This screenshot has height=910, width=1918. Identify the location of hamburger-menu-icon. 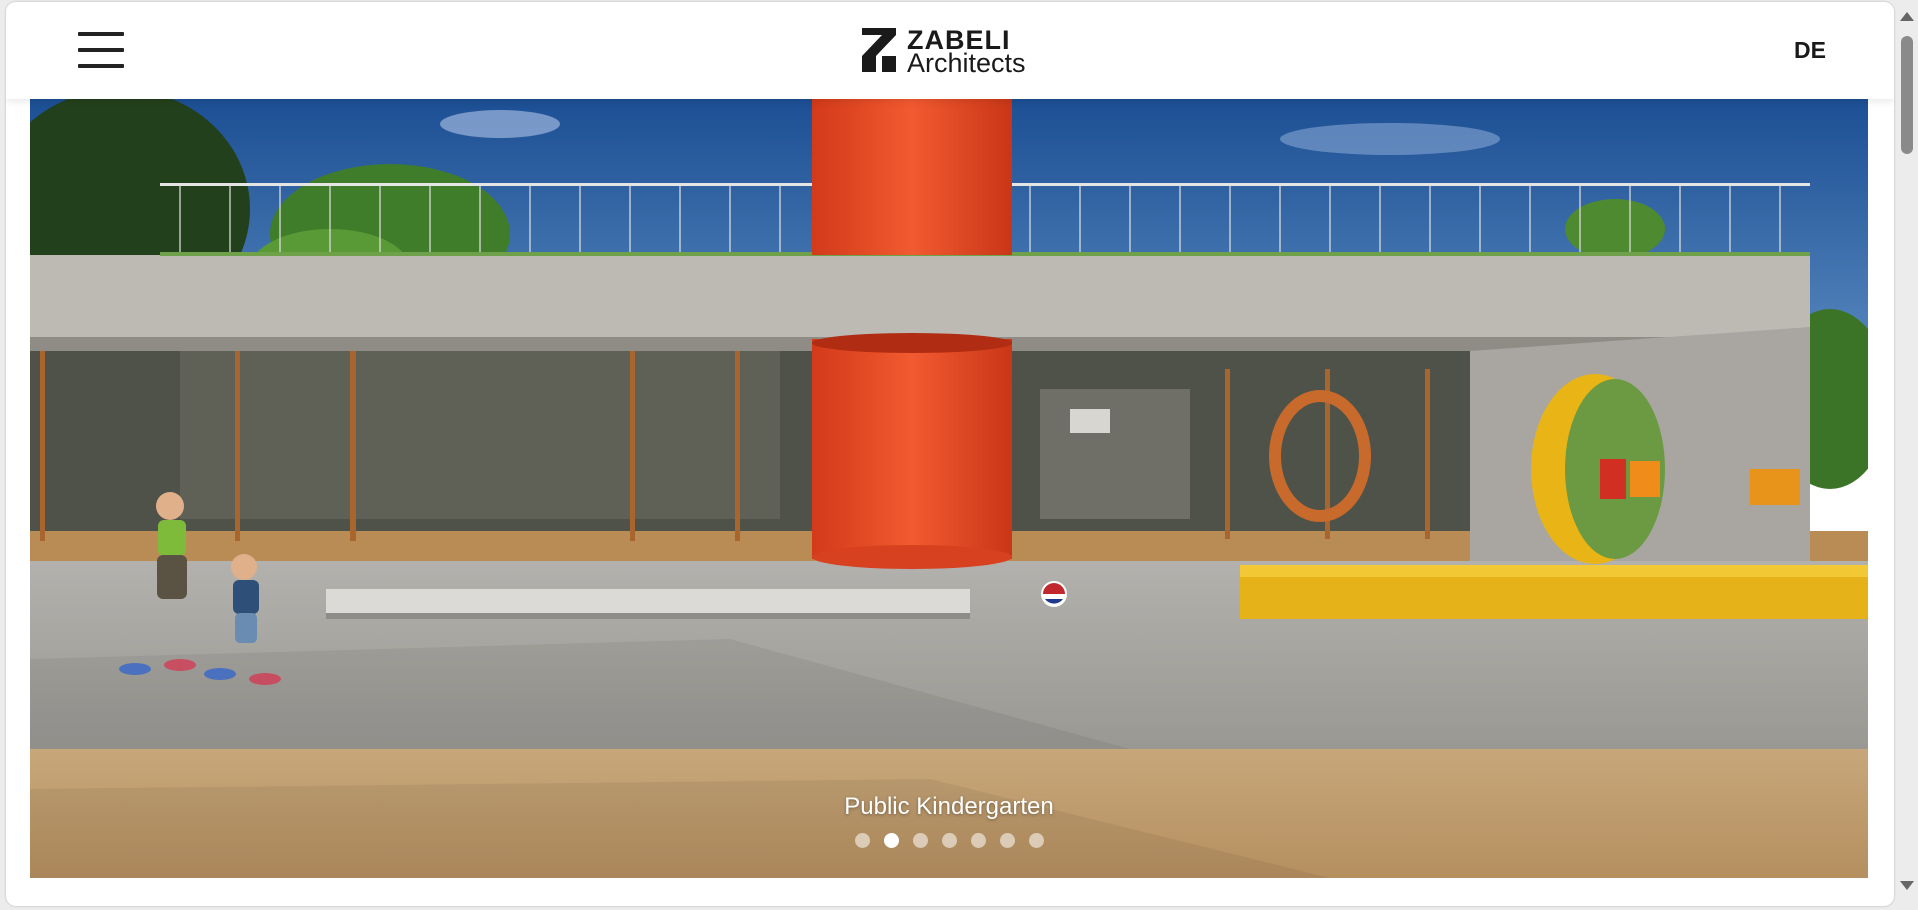
(101, 50).